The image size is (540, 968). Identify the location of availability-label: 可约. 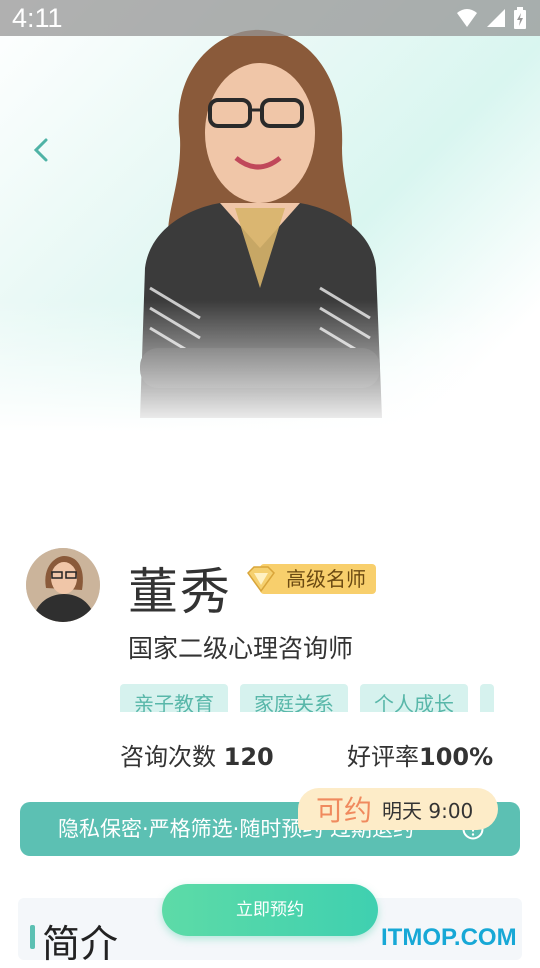
(344, 810).